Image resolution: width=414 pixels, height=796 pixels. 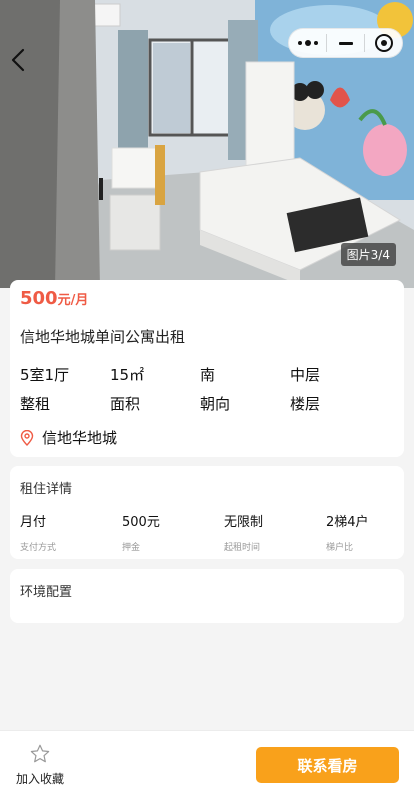 What do you see at coordinates (65, 389) in the screenshot?
I see `spec-layout: 5室1厅 整租` at bounding box center [65, 389].